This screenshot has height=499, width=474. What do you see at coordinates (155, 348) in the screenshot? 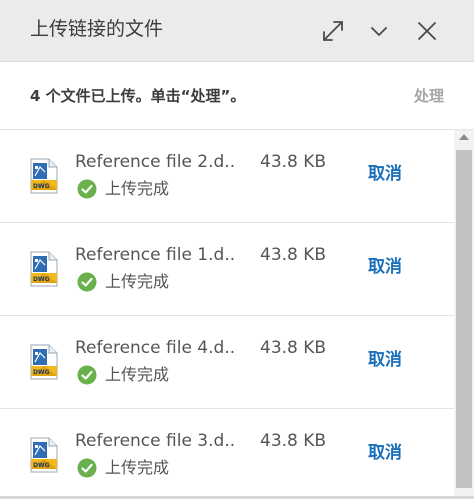
I see `file-name: Reference file 4.d..` at bounding box center [155, 348].